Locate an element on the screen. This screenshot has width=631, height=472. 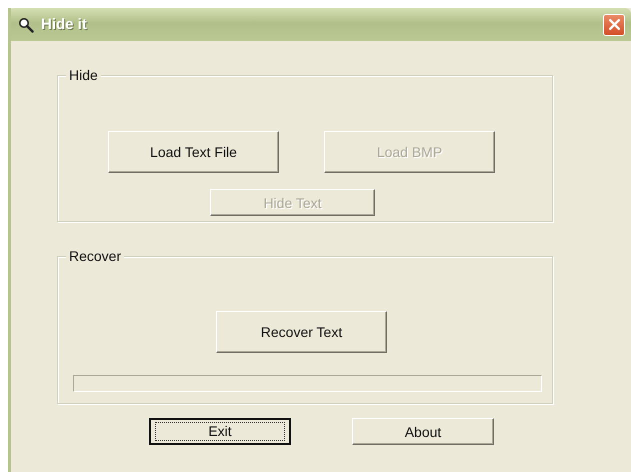
group-label: Recover is located at coordinates (95, 256).